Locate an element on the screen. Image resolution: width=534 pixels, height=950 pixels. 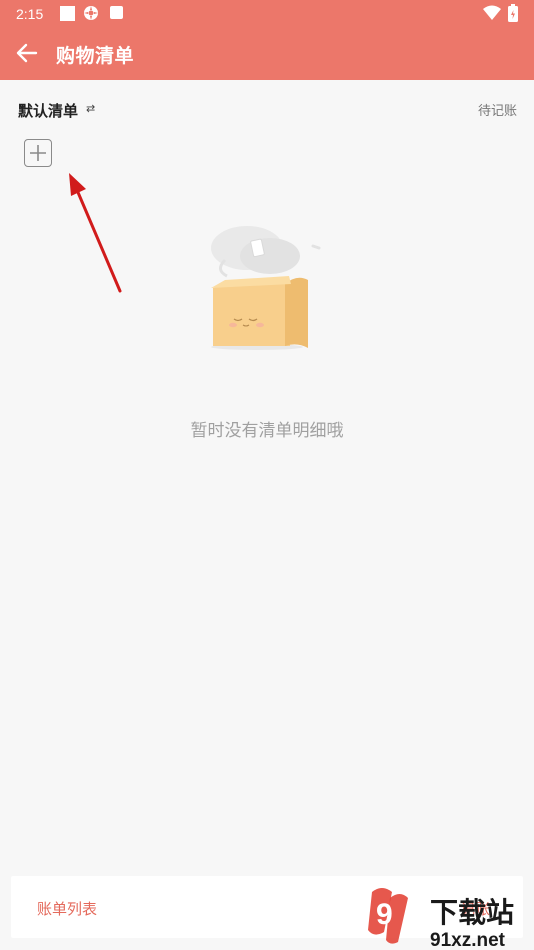
notification-a-icon is located at coordinates (116, 12).